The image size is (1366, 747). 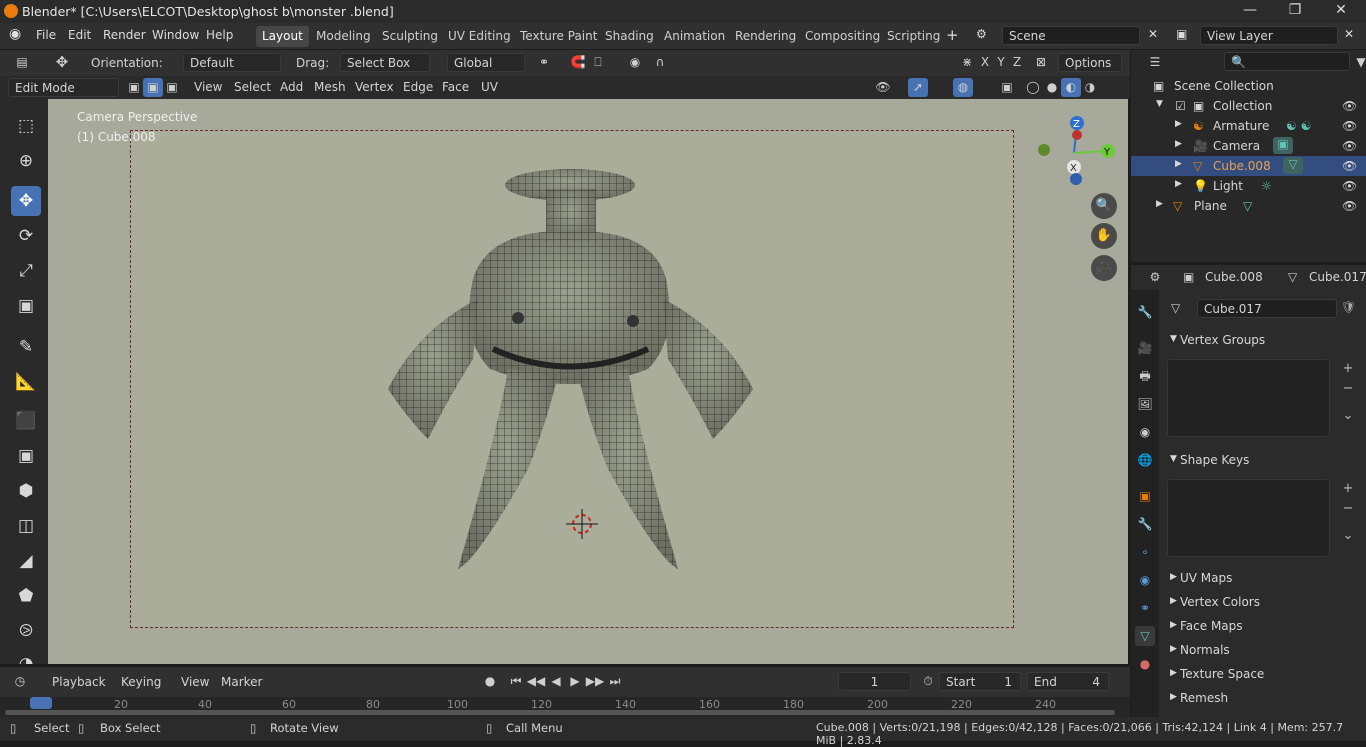 What do you see at coordinates (1349, 34) in the screenshot?
I see `remove-view-layer-icon: ✕` at bounding box center [1349, 34].